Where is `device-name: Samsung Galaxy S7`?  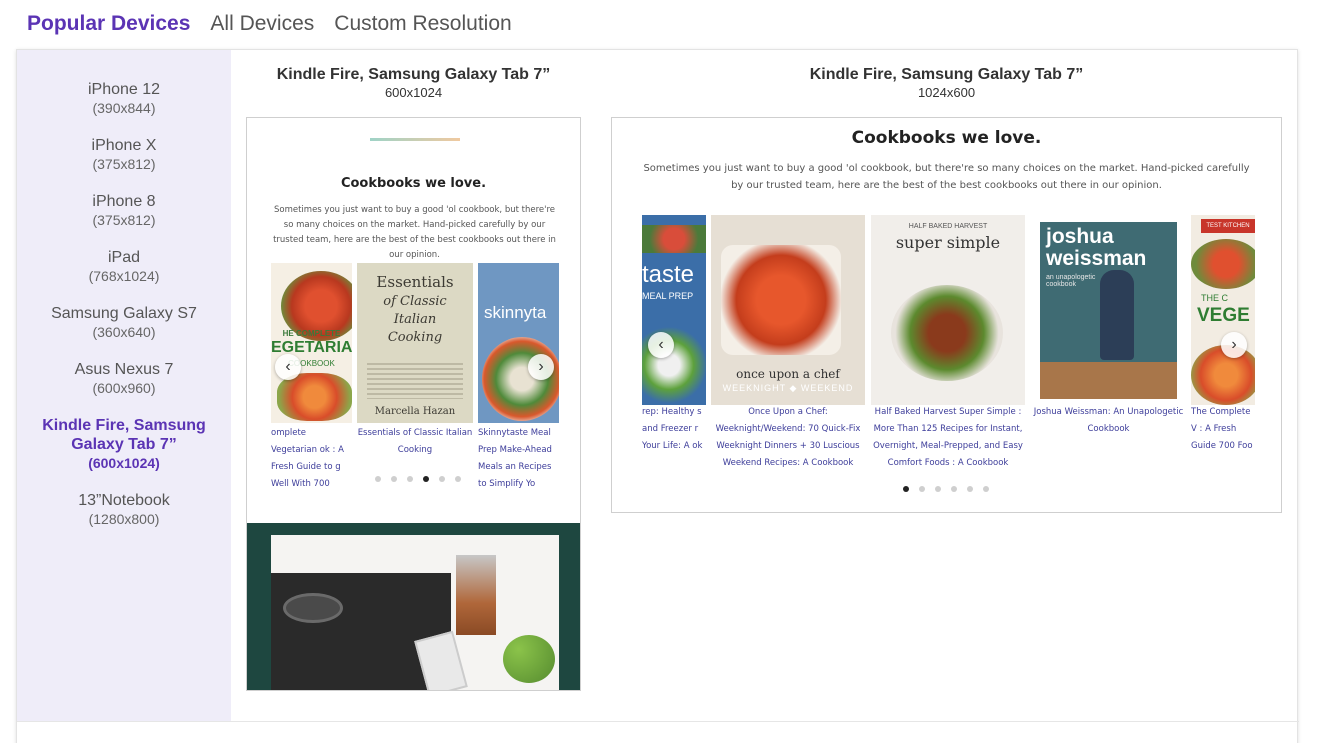
device-name: Samsung Galaxy S7 is located at coordinates (124, 313).